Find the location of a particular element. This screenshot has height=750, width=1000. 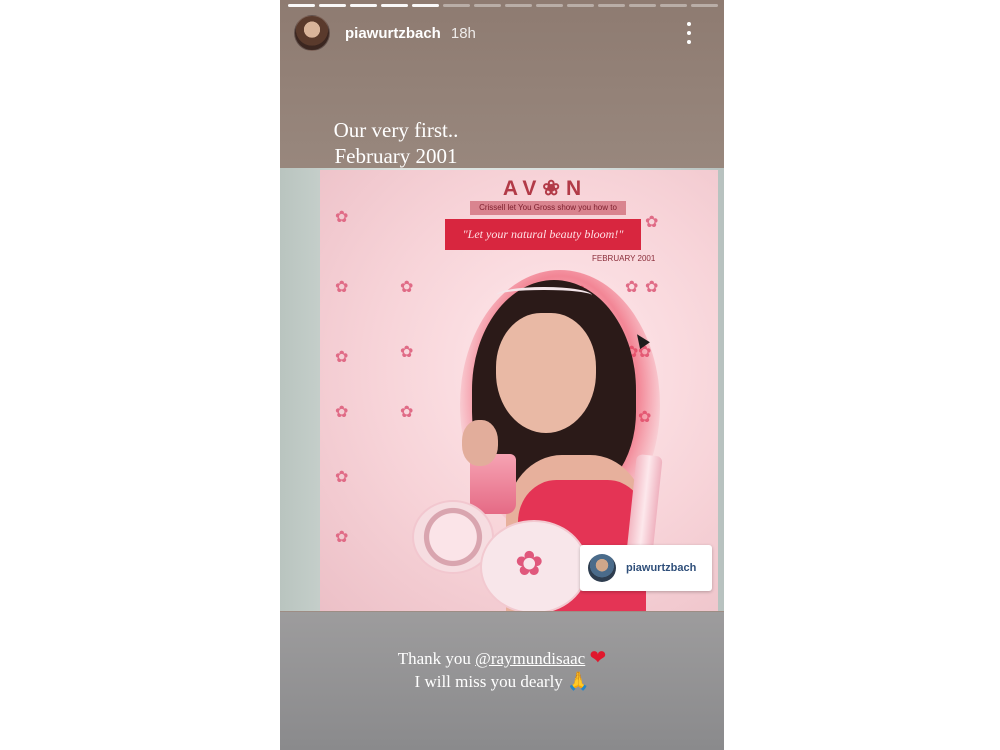

story-progress-bar is located at coordinates (503, 5).